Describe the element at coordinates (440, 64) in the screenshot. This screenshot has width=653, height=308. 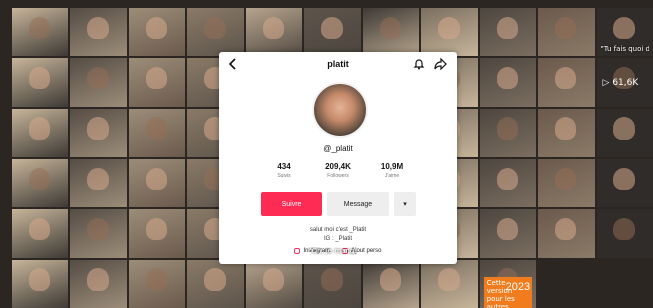
I see `share-icon` at that location.